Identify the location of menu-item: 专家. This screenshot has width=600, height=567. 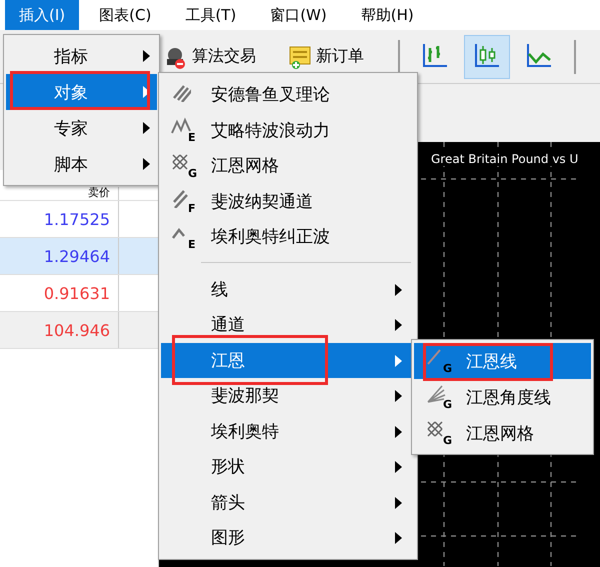
(81, 128).